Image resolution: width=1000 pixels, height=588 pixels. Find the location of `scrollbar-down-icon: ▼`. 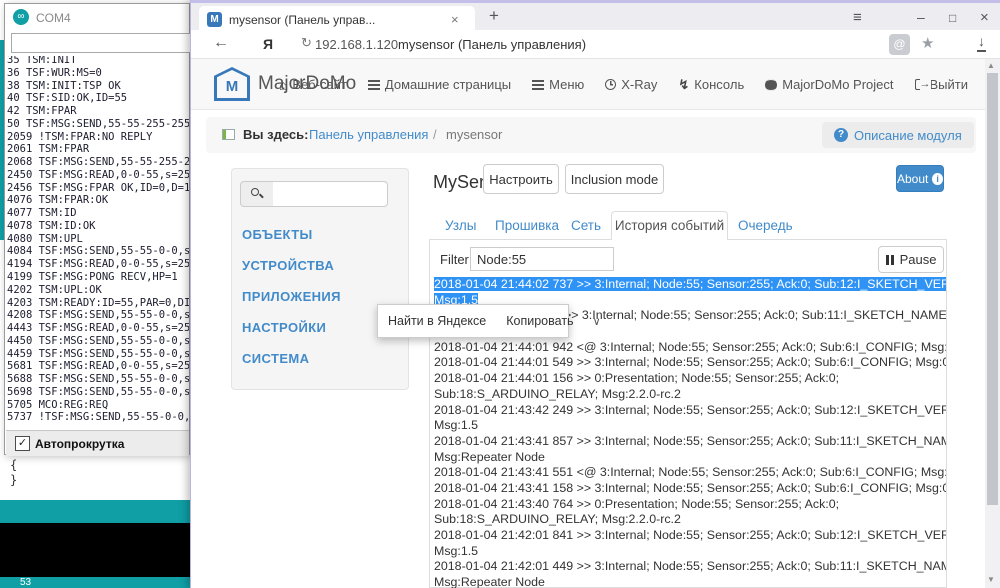

scrollbar-down-icon: ▼ is located at coordinates (991, 579).